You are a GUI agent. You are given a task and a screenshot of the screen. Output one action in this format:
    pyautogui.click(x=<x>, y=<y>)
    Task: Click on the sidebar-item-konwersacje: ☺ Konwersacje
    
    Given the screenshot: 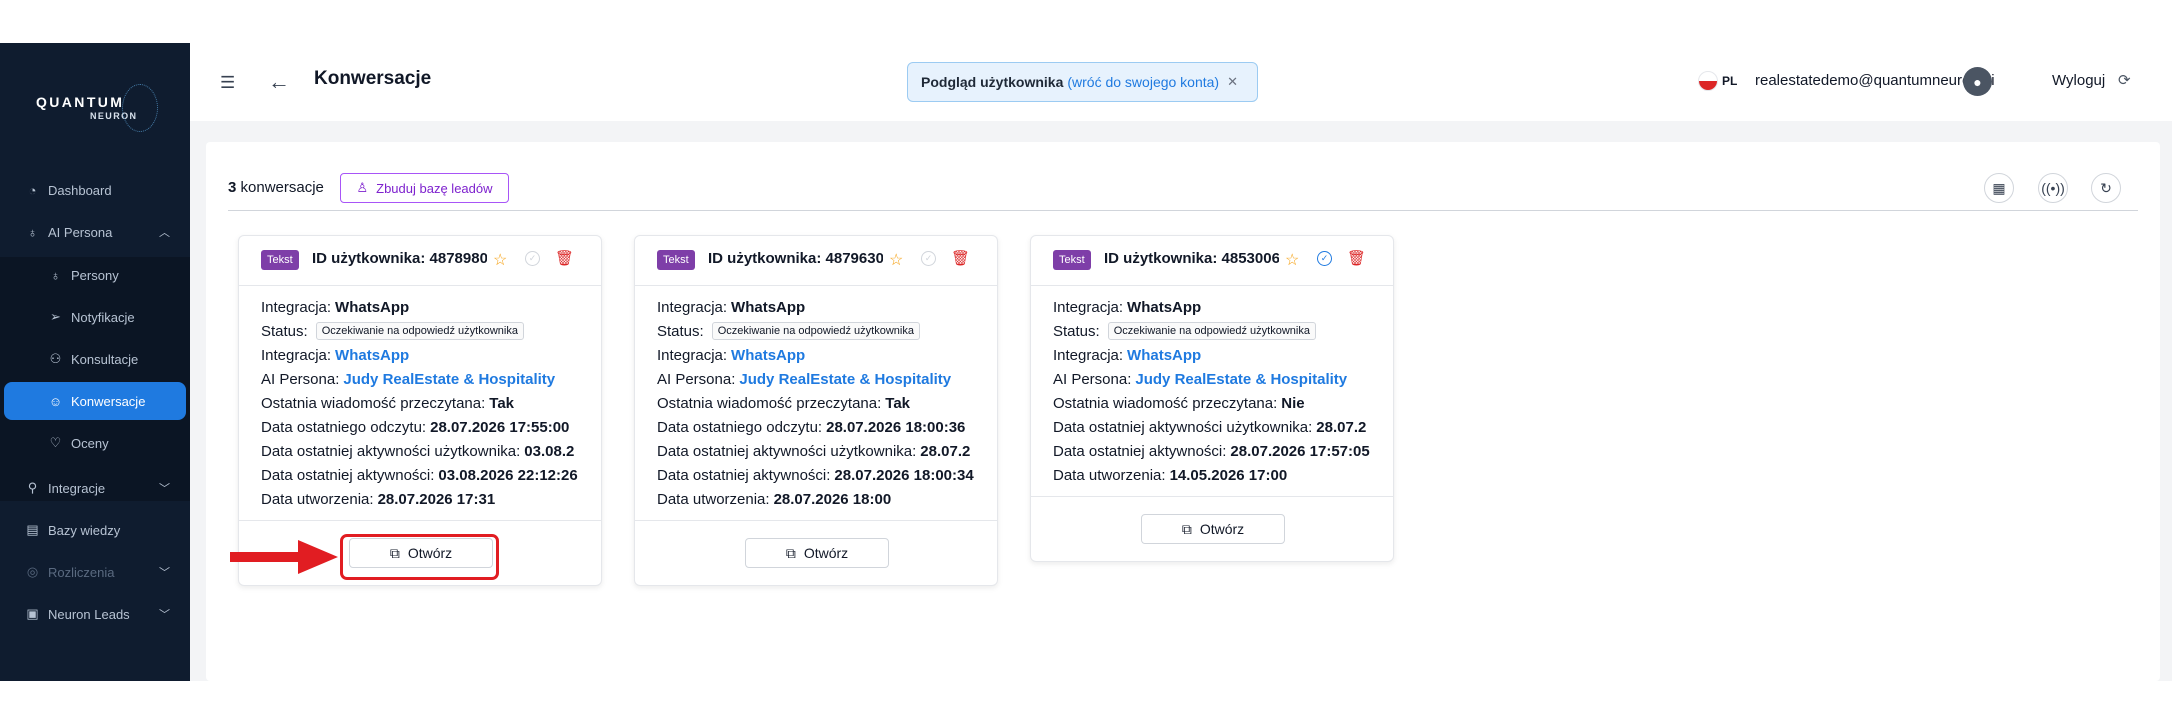 What is the action you would take?
    pyautogui.click(x=95, y=401)
    